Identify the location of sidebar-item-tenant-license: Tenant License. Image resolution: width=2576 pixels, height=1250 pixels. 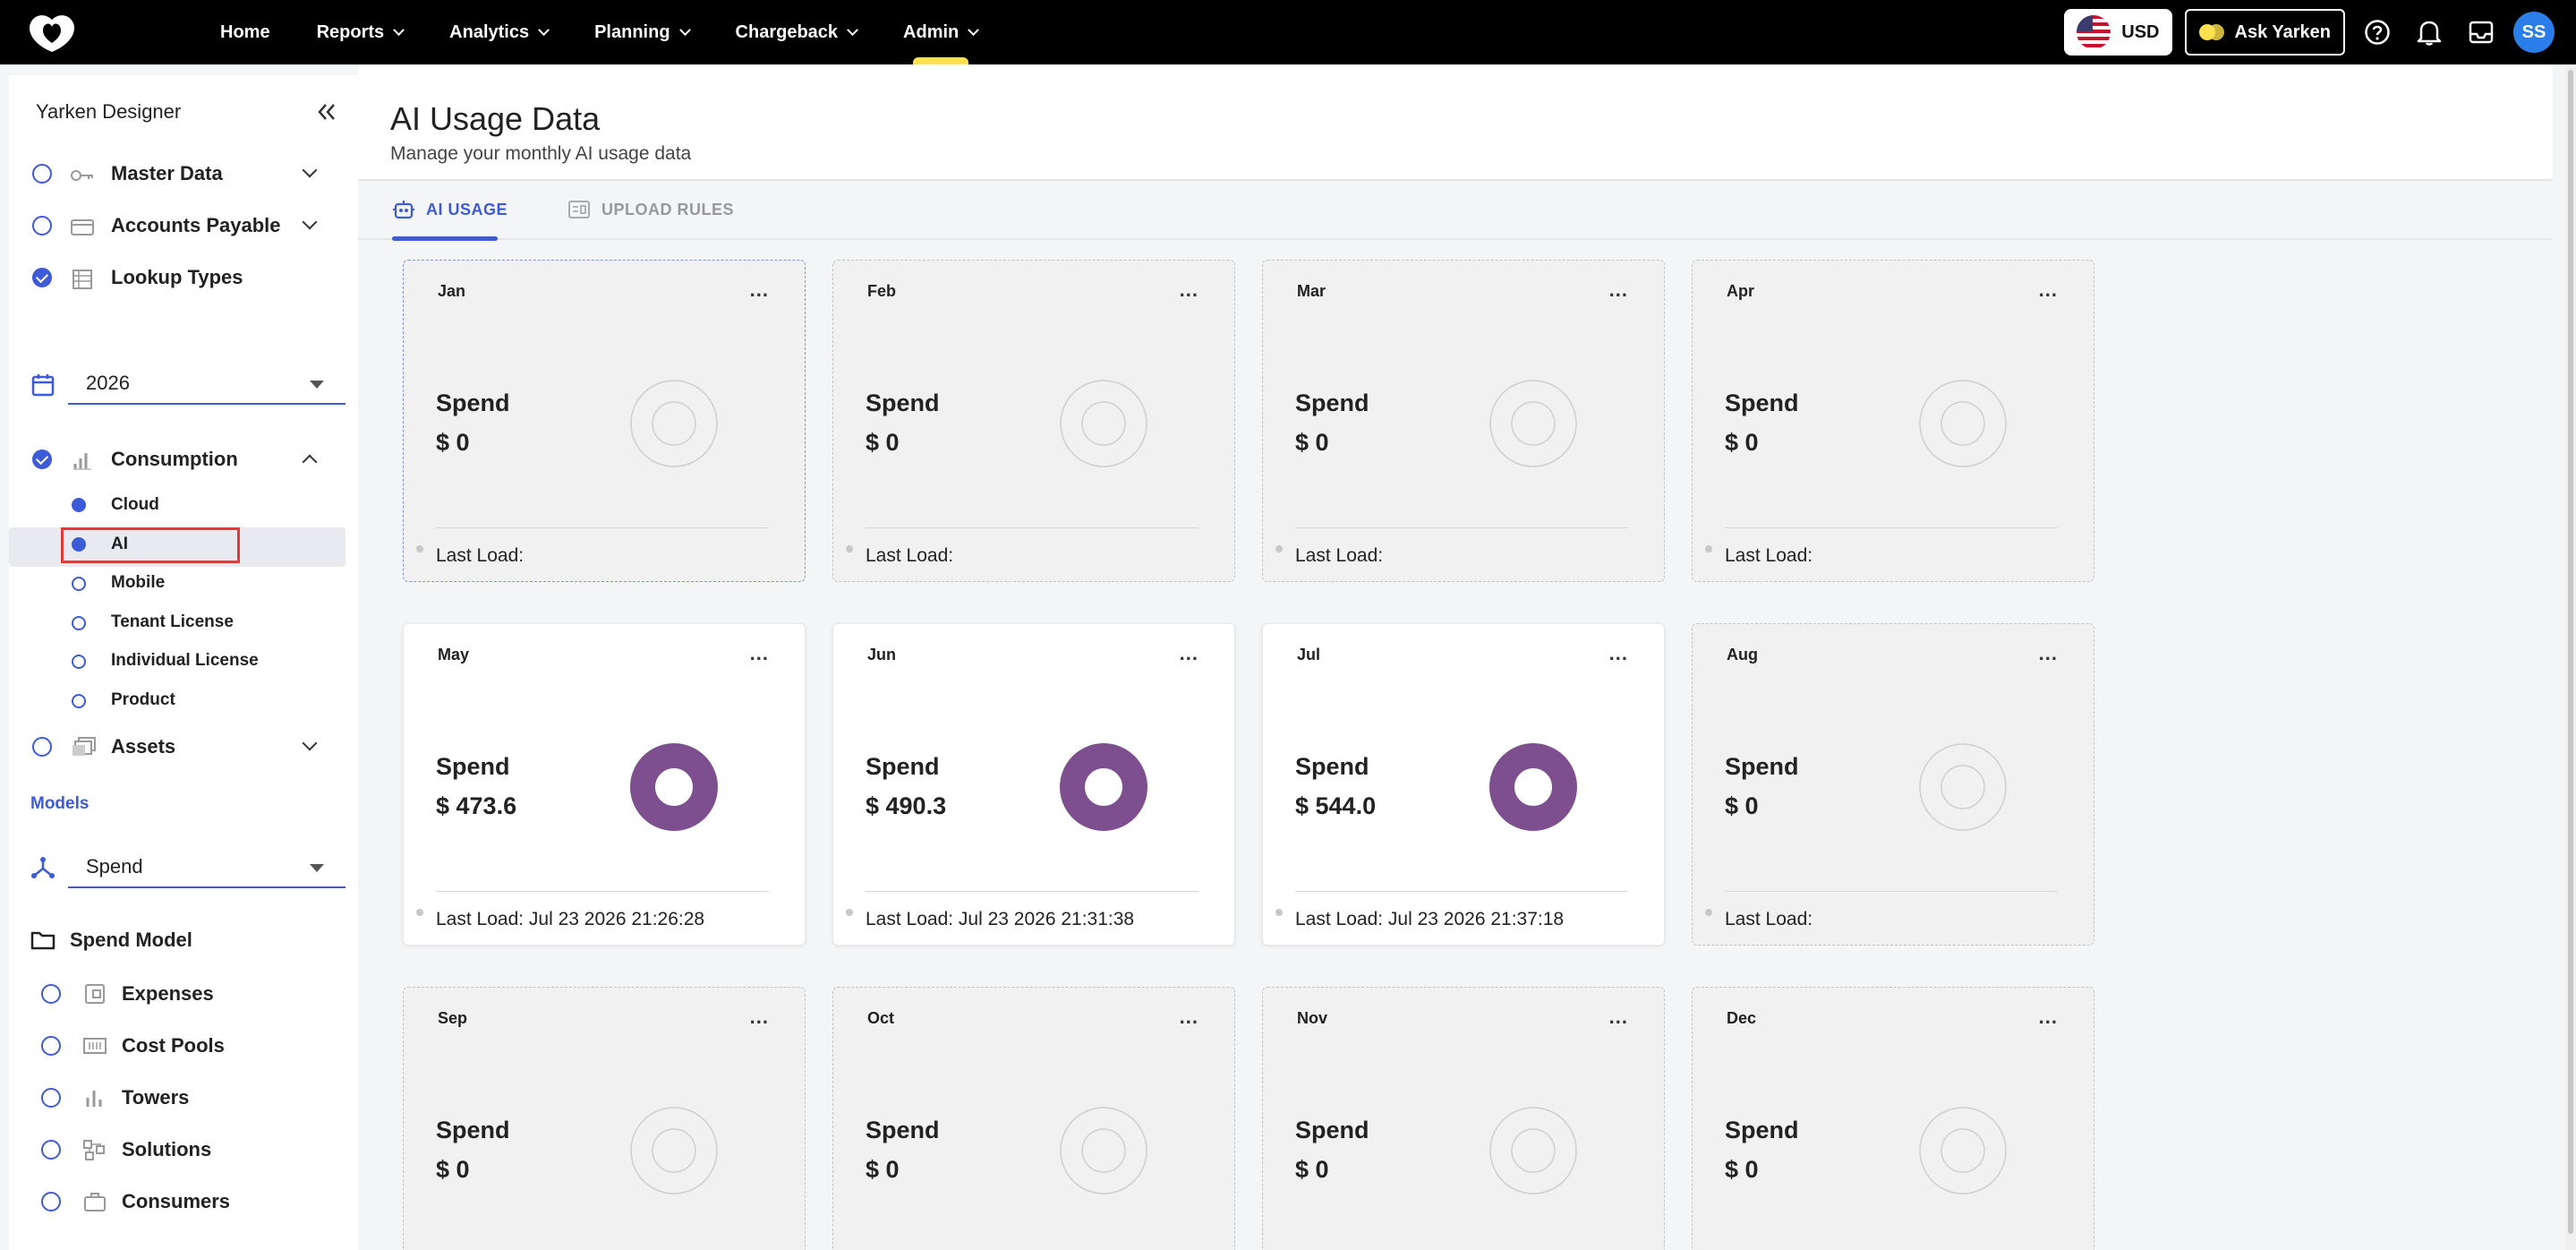
(172, 622).